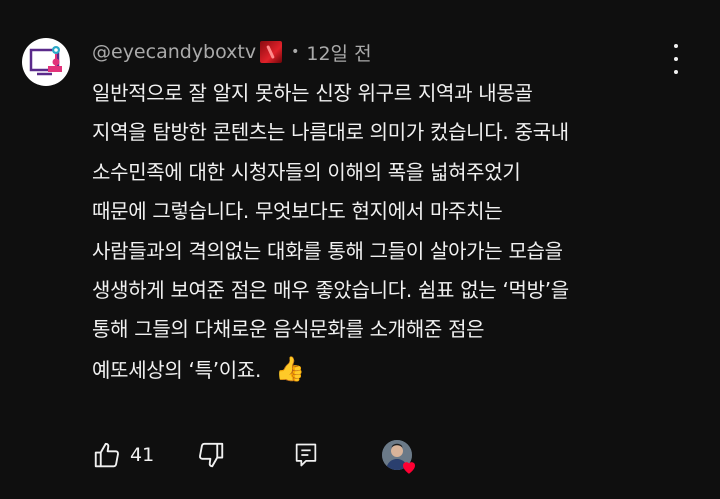  Describe the element at coordinates (174, 52) in the screenshot. I see `author-handle: @eyecandyboxtv` at that location.